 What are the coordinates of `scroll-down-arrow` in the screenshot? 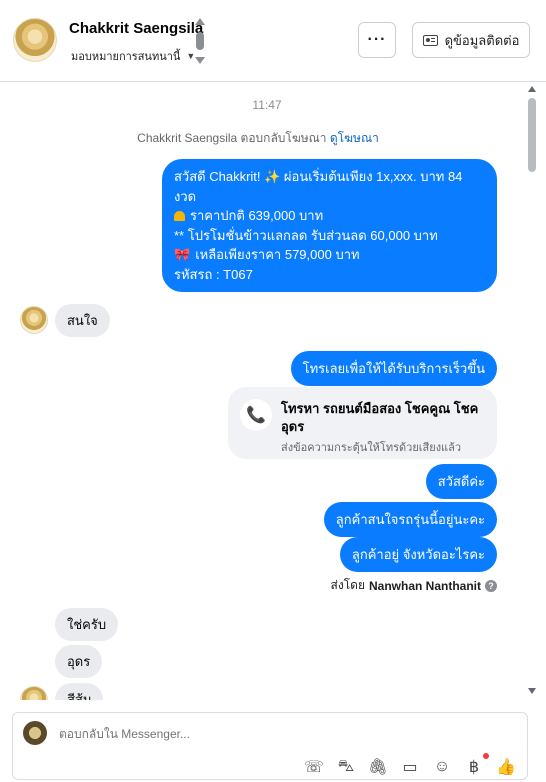 It's located at (532, 691).